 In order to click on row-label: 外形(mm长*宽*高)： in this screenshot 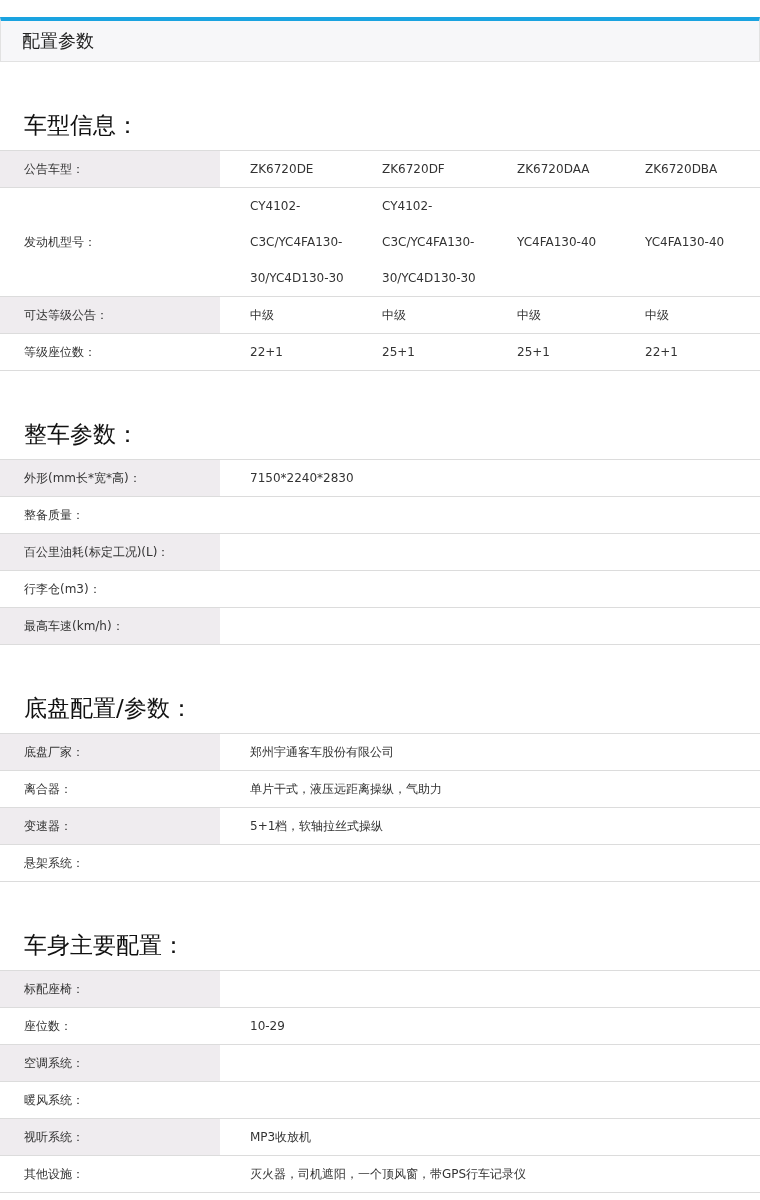, I will do `click(110, 478)`.